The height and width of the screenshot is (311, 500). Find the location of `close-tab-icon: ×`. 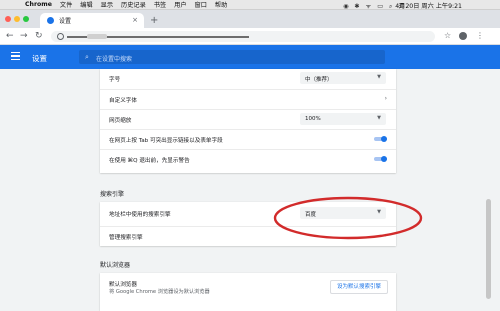

close-tab-icon: × is located at coordinates (135, 20).